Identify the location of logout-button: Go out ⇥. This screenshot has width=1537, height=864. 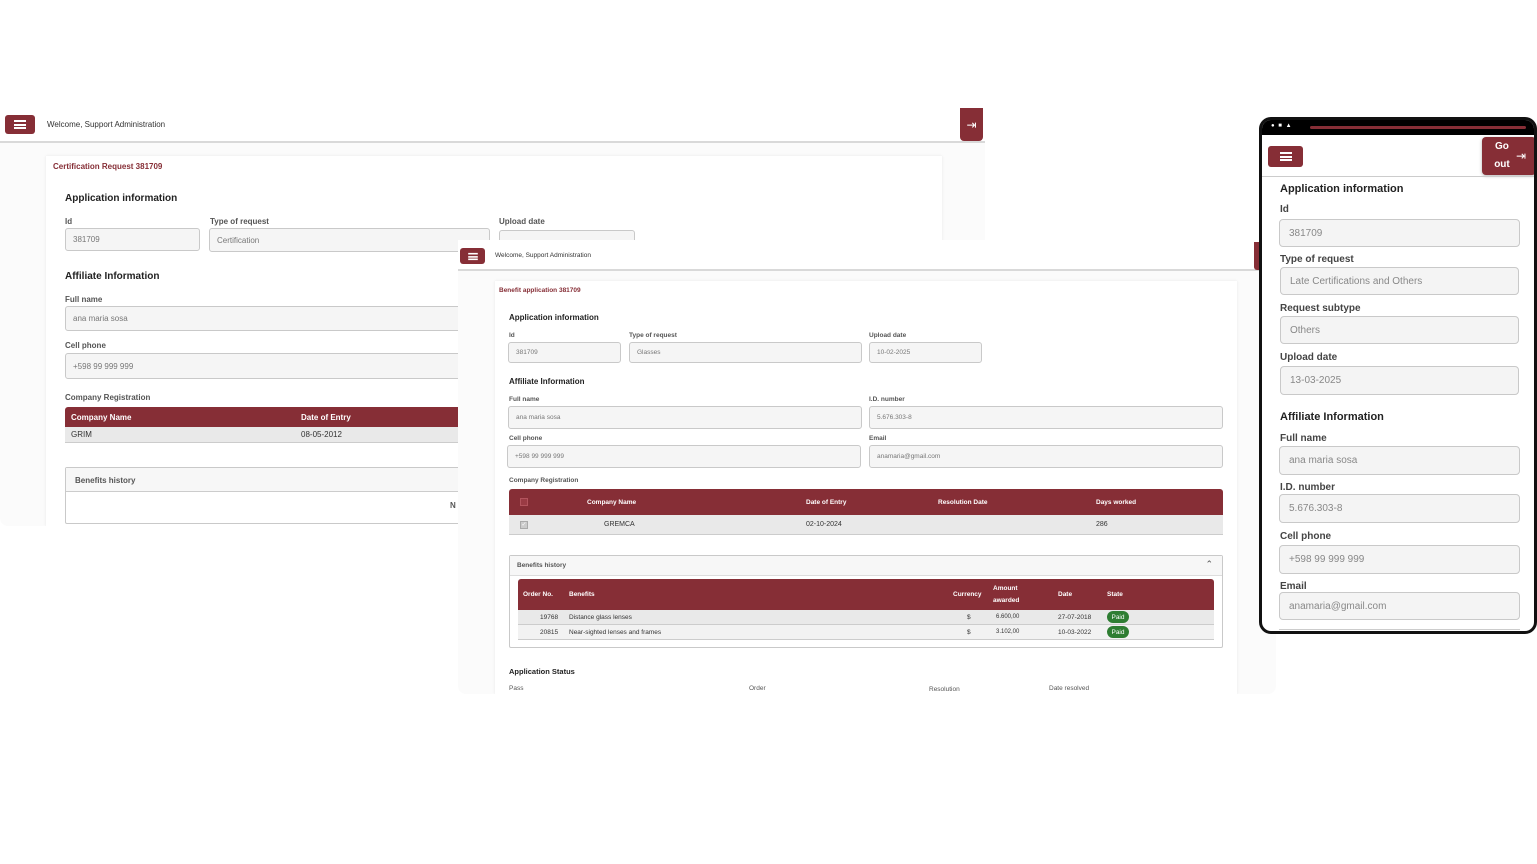
(1508, 156).